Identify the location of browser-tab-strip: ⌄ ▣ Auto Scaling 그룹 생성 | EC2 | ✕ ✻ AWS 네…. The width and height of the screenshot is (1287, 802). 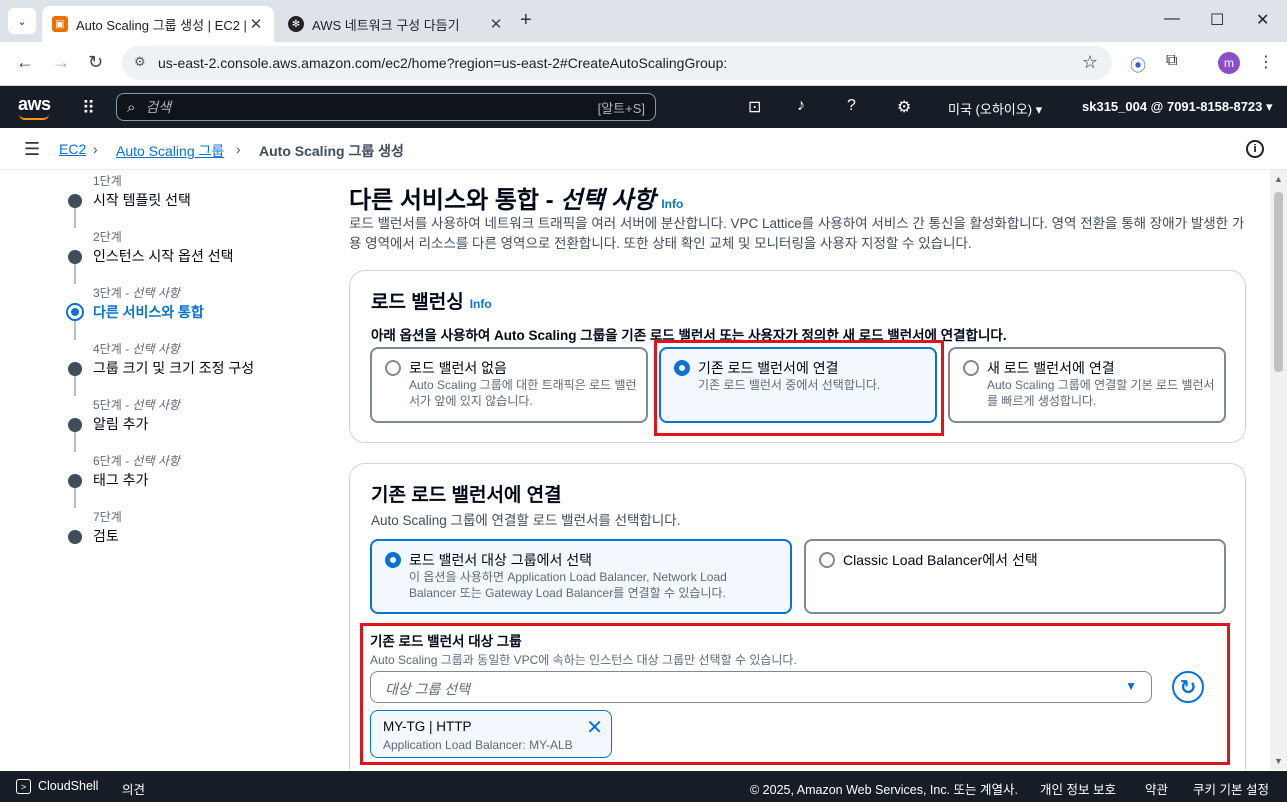
(643, 21).